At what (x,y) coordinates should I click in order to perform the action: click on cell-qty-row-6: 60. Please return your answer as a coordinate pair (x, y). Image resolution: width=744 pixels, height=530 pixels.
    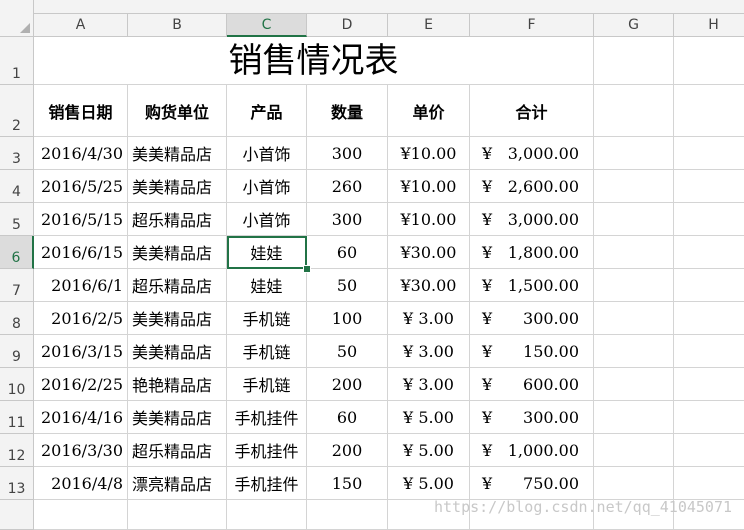
    Looking at the image, I should click on (347, 252).